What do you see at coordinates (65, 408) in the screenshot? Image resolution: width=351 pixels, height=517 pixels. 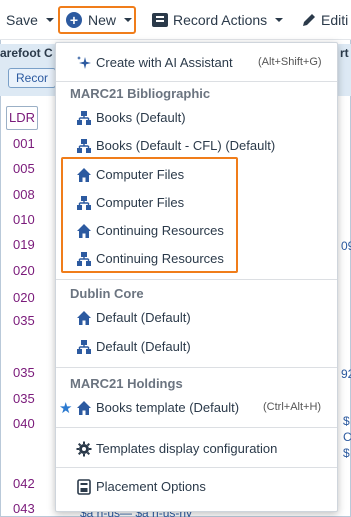 I see `star-icon: ★` at bounding box center [65, 408].